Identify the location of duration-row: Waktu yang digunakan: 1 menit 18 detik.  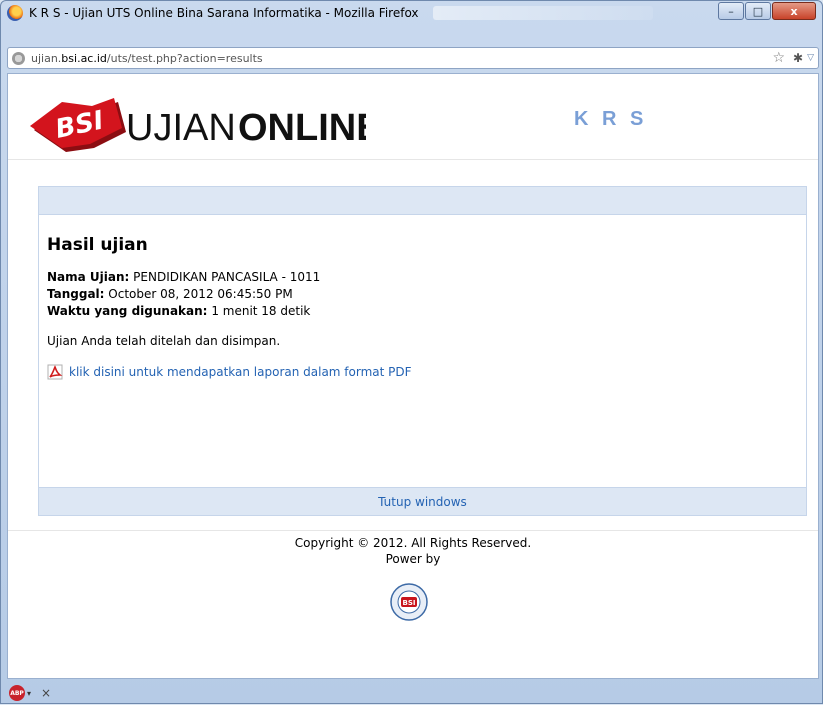
(422, 311).